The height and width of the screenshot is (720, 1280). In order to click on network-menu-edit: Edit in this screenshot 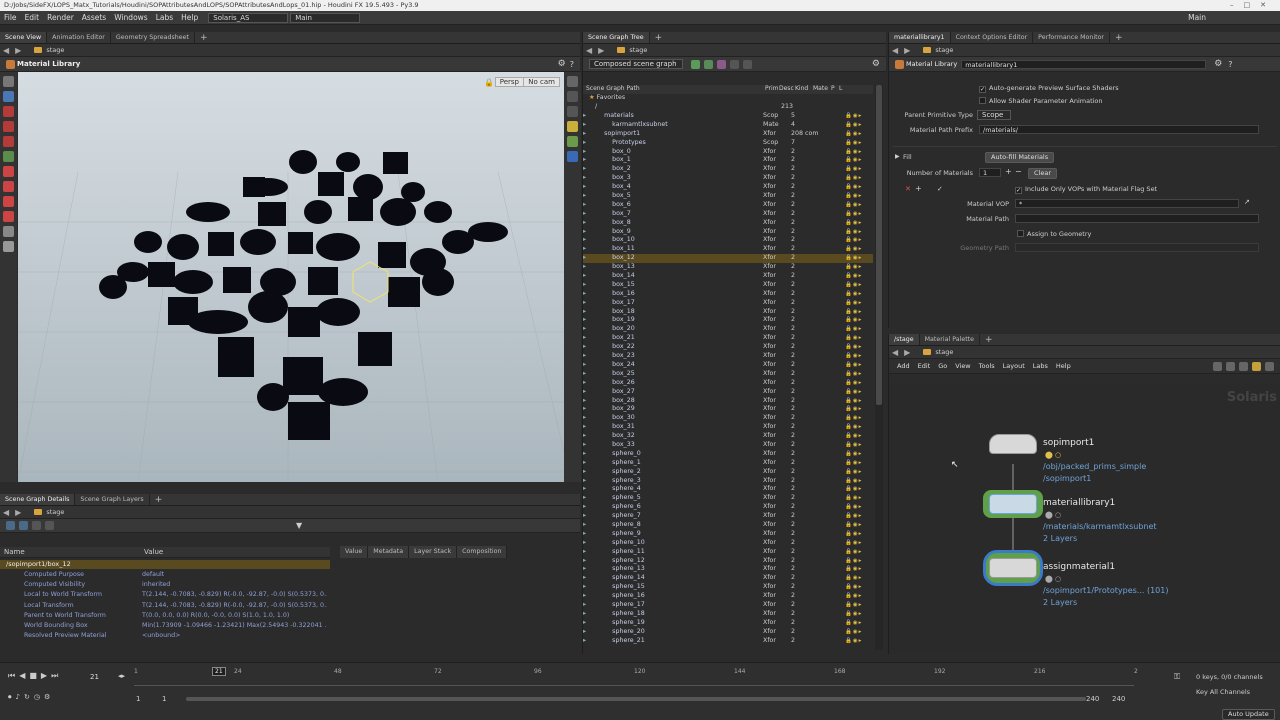, I will do `click(924, 366)`.